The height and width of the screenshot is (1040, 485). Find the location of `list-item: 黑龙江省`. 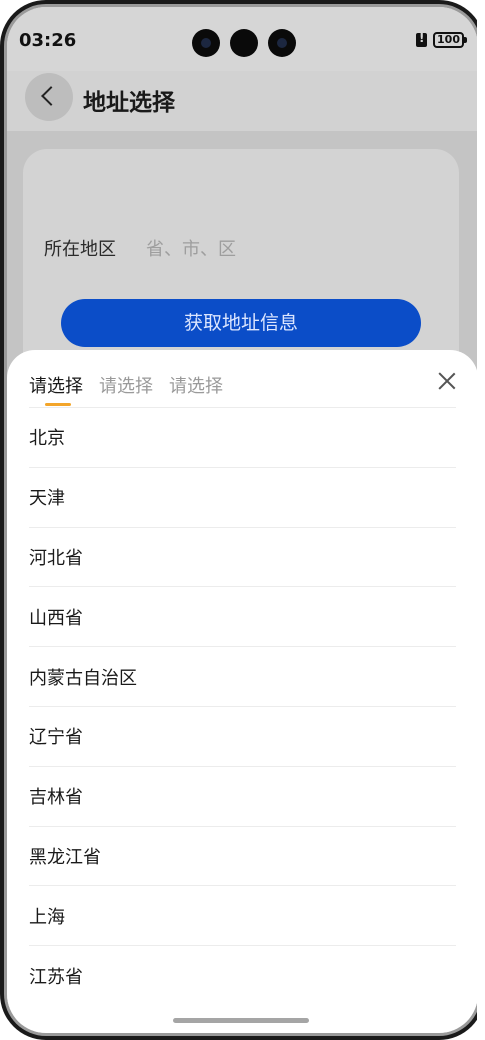

list-item: 黑龙江省 is located at coordinates (242, 855).